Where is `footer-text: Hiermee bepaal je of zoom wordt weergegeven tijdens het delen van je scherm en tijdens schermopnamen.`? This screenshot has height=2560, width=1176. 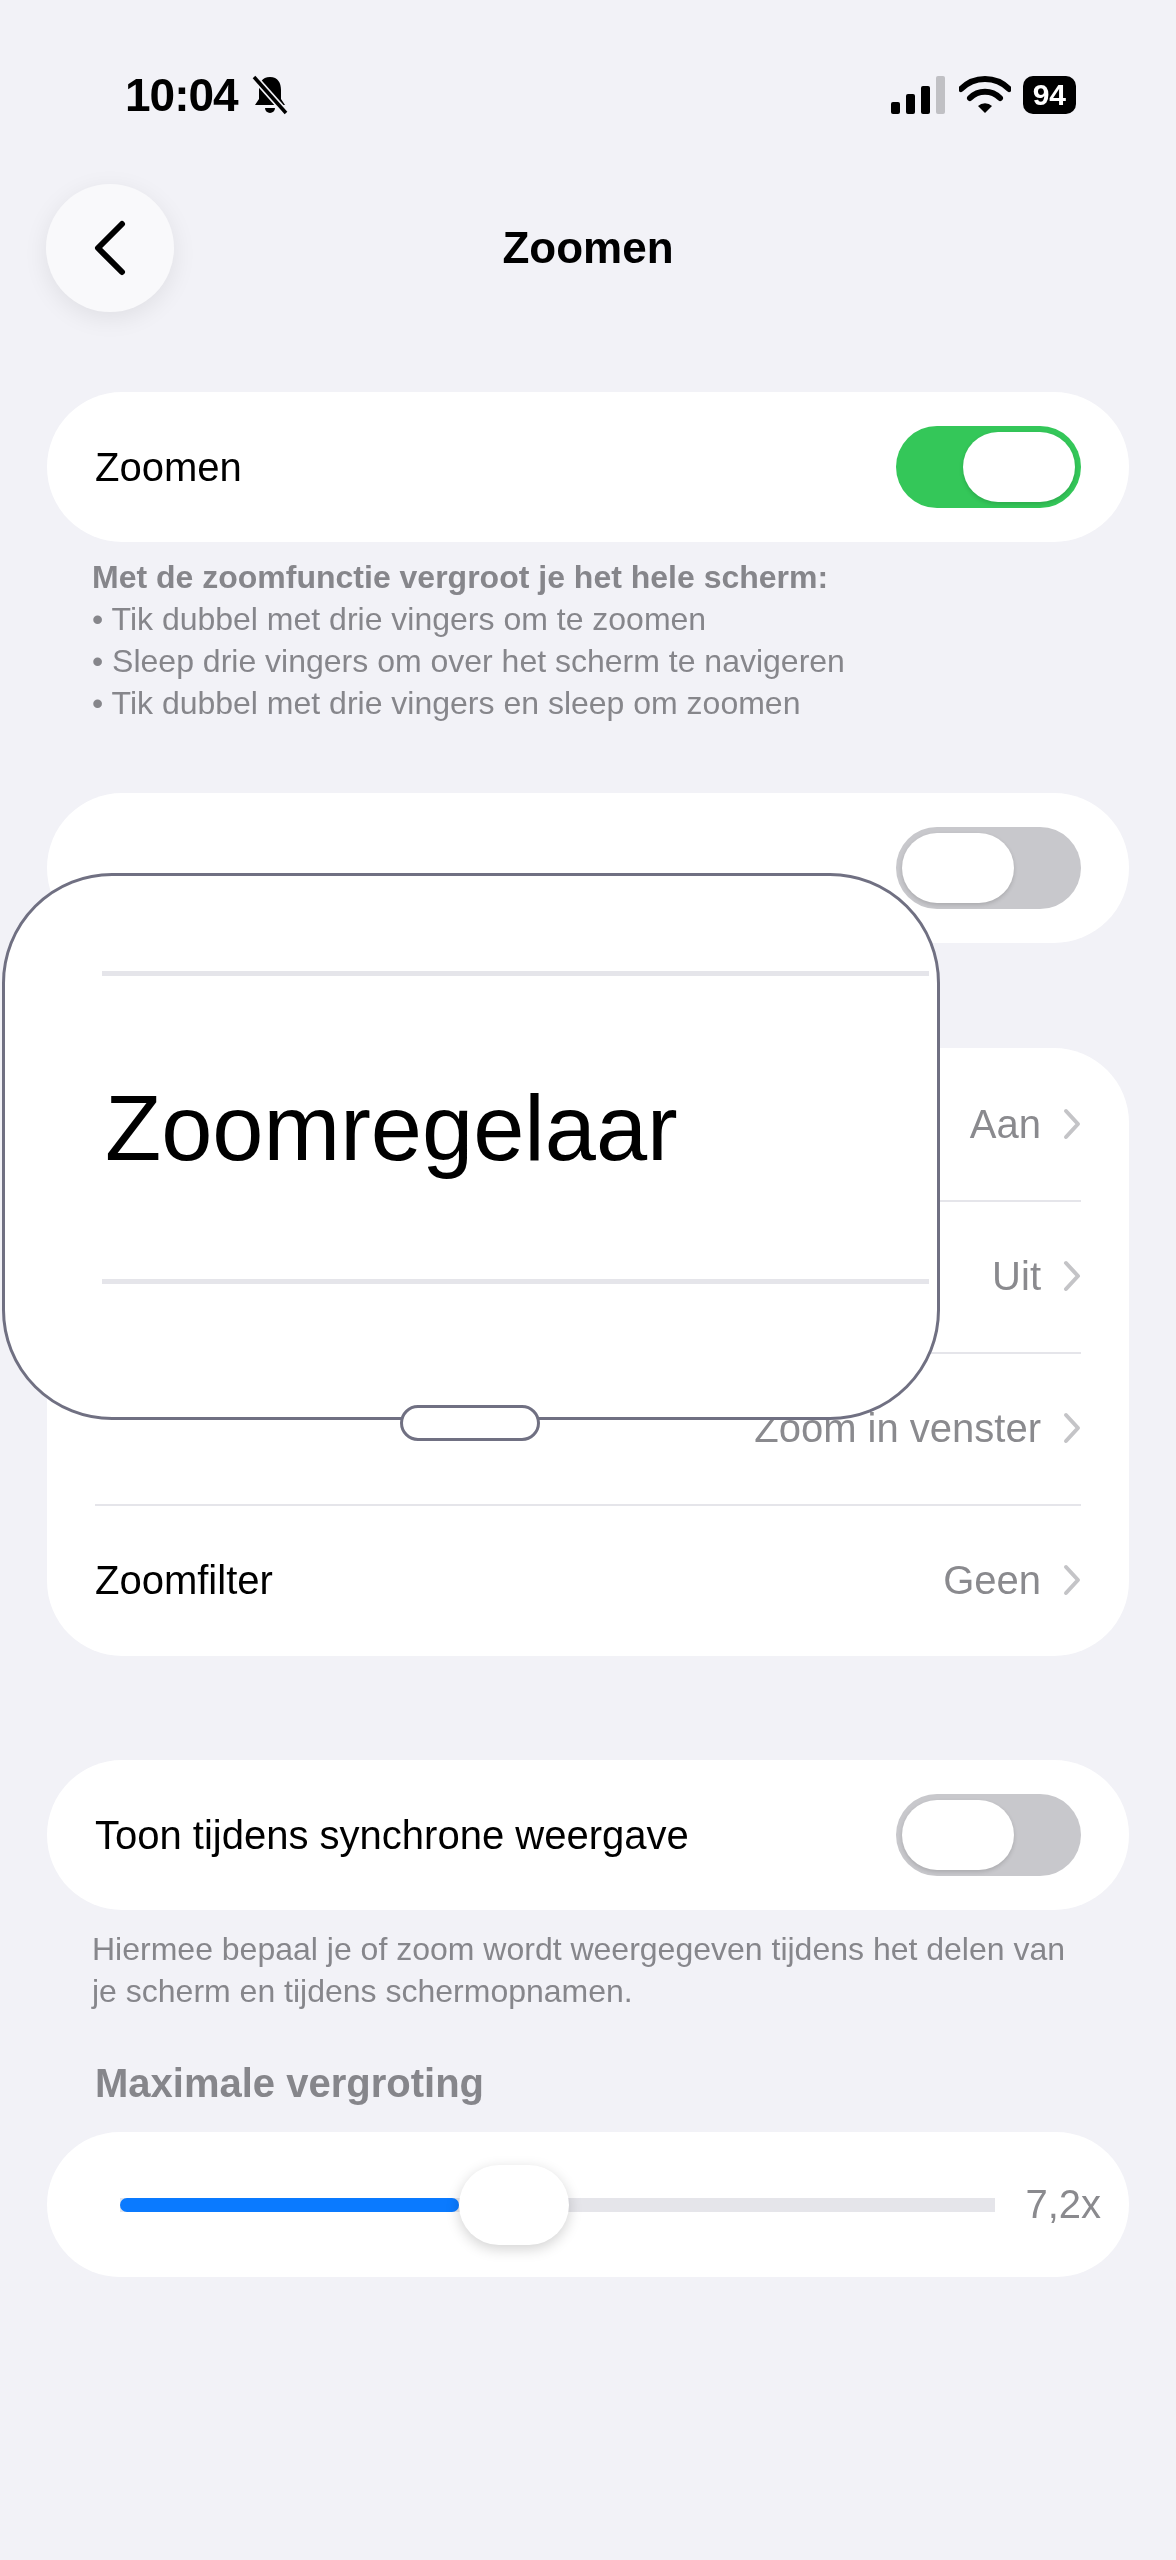
footer-text: Hiermee bepaal je of zoom wordt weergegeven tijdens het delen van je scherm en tijdens schermopnamen. is located at coordinates (579, 1970).